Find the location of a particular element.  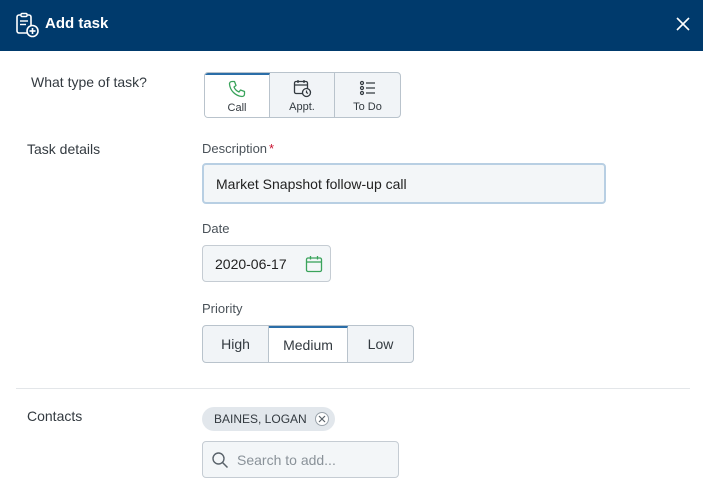

date-value: 2020-06-17 is located at coordinates (251, 263).